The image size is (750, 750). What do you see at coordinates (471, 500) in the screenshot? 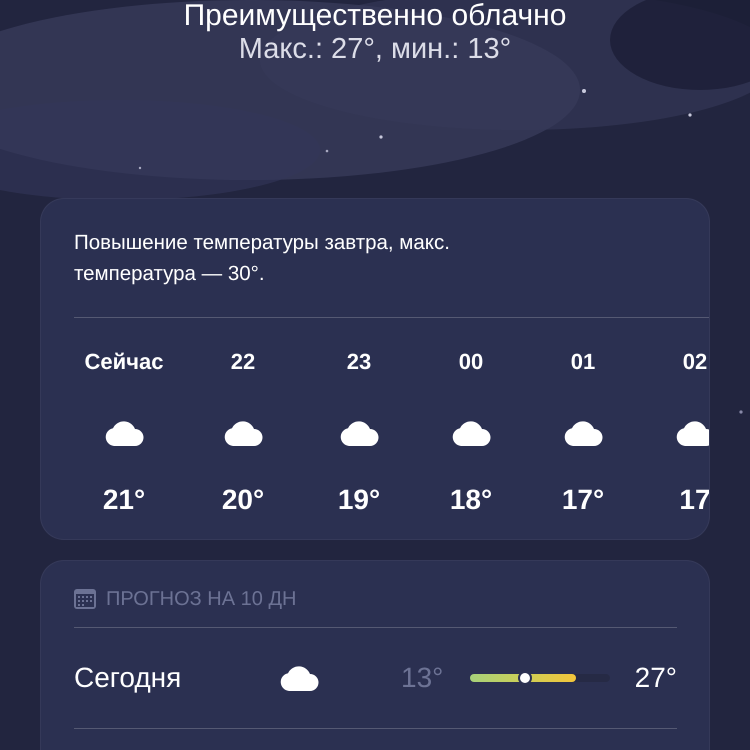
I see `hour-temperature: 18°` at bounding box center [471, 500].